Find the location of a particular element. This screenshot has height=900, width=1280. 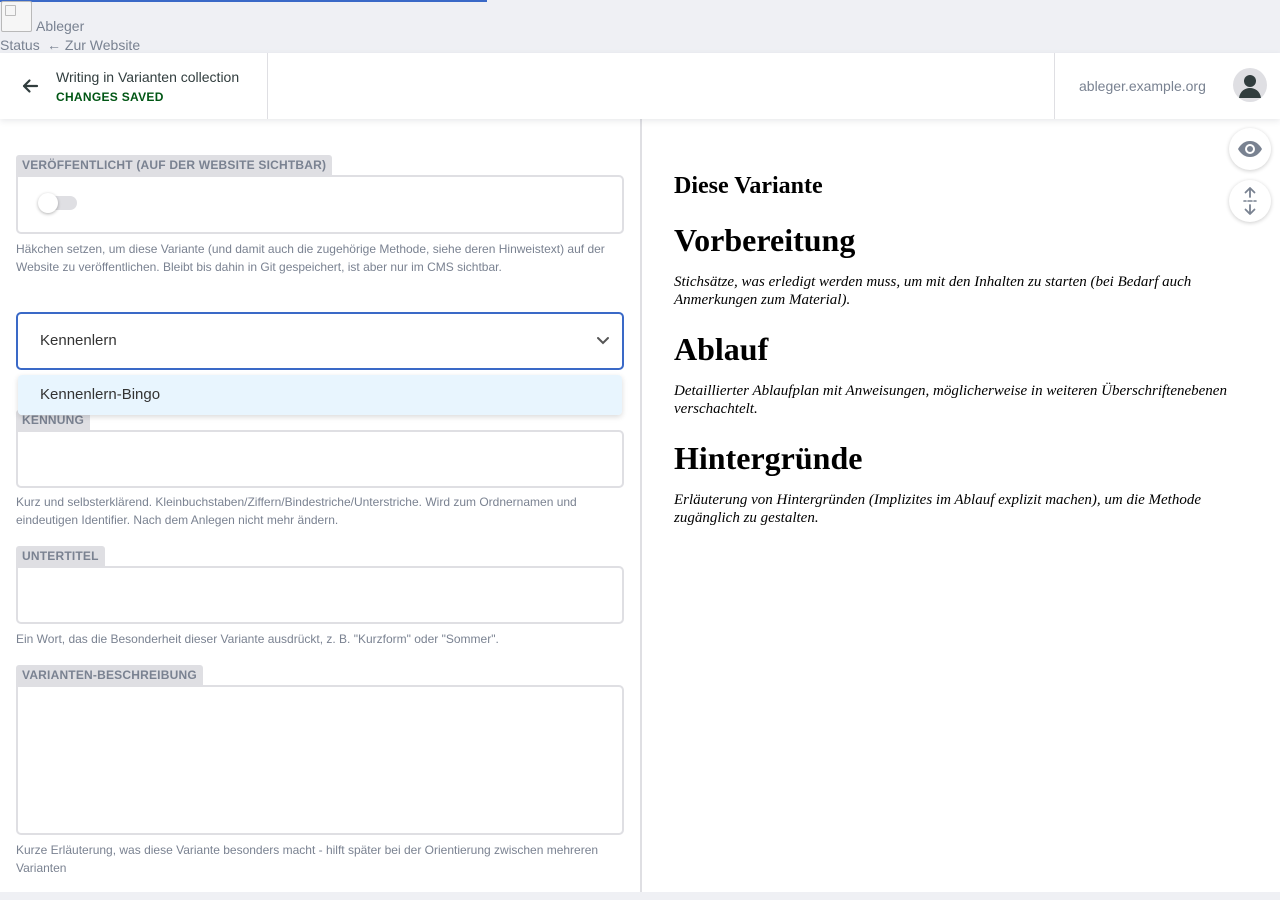

published-toggle is located at coordinates (57, 203).